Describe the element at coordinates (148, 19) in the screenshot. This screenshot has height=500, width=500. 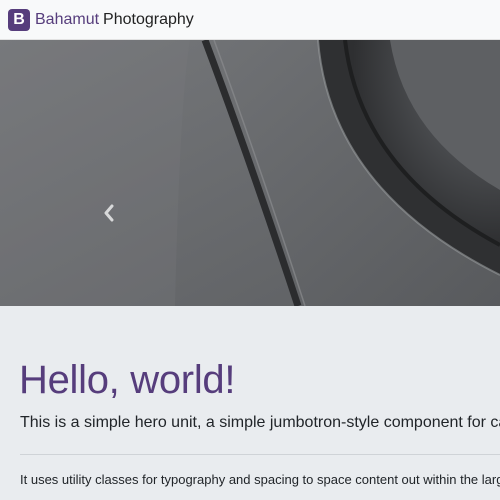
I see `brand-suffix: Photography` at that location.